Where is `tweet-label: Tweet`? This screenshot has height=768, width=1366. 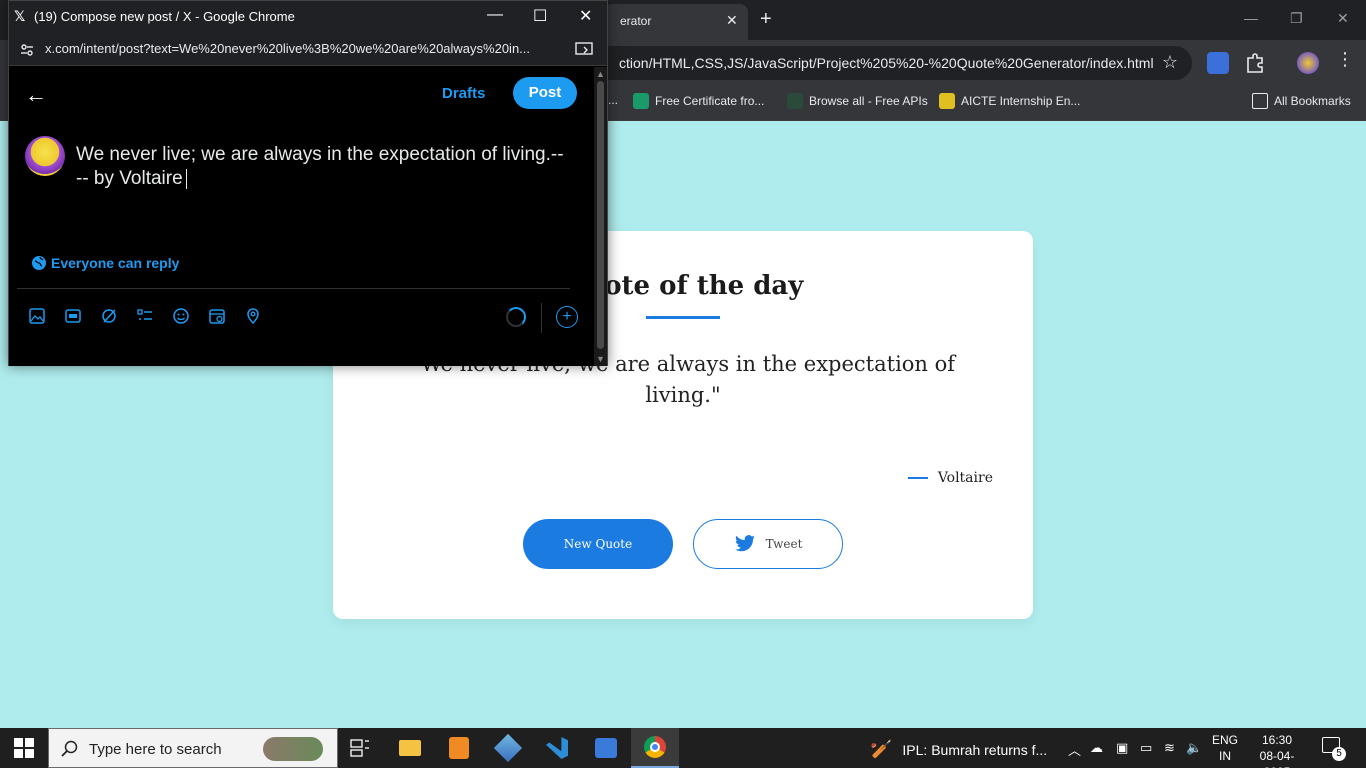
tweet-label: Tweet is located at coordinates (784, 544).